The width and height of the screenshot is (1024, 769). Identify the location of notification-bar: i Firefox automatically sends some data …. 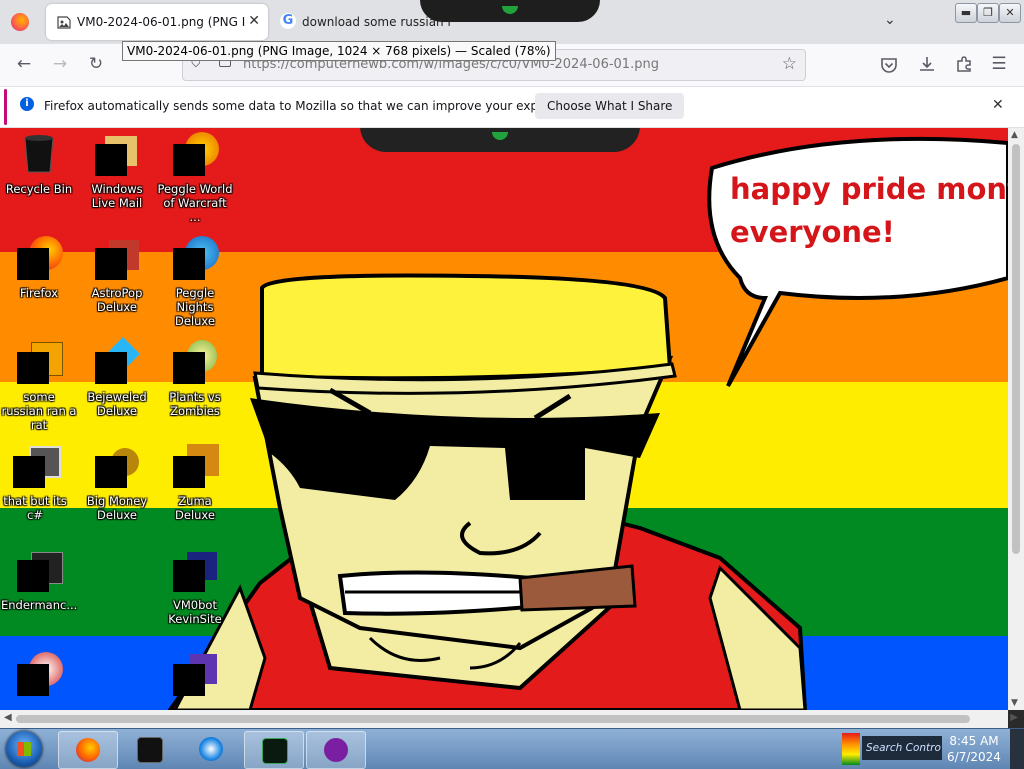
(512, 107).